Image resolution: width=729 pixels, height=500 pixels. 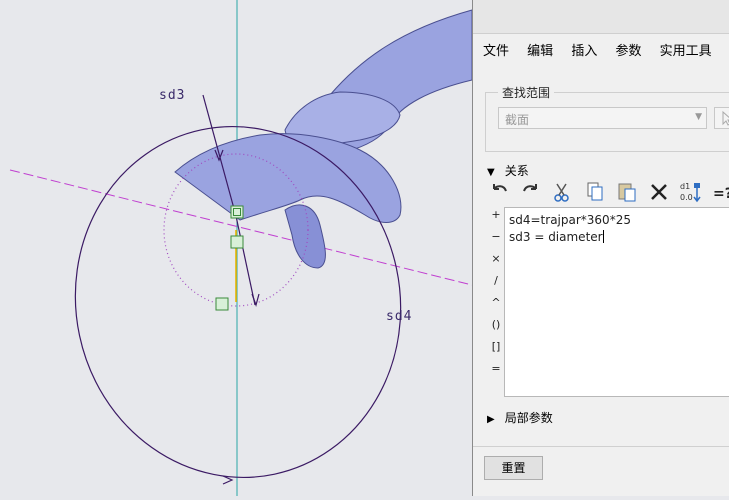 I want to click on delete-icon, so click(x=659, y=192).